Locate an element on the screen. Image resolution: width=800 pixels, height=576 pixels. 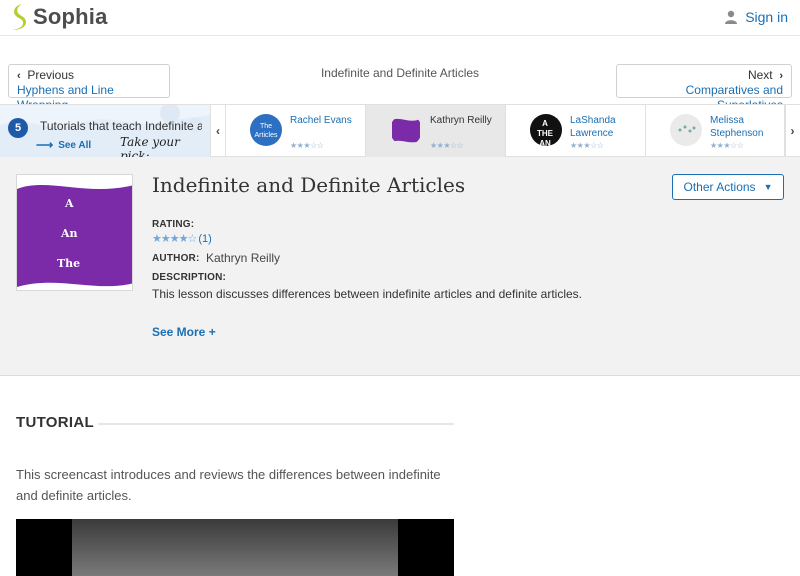
tutor-card-rachel-evans: The Articles Rachel Evans ★★★☆☆ is located at coordinates (296, 131).